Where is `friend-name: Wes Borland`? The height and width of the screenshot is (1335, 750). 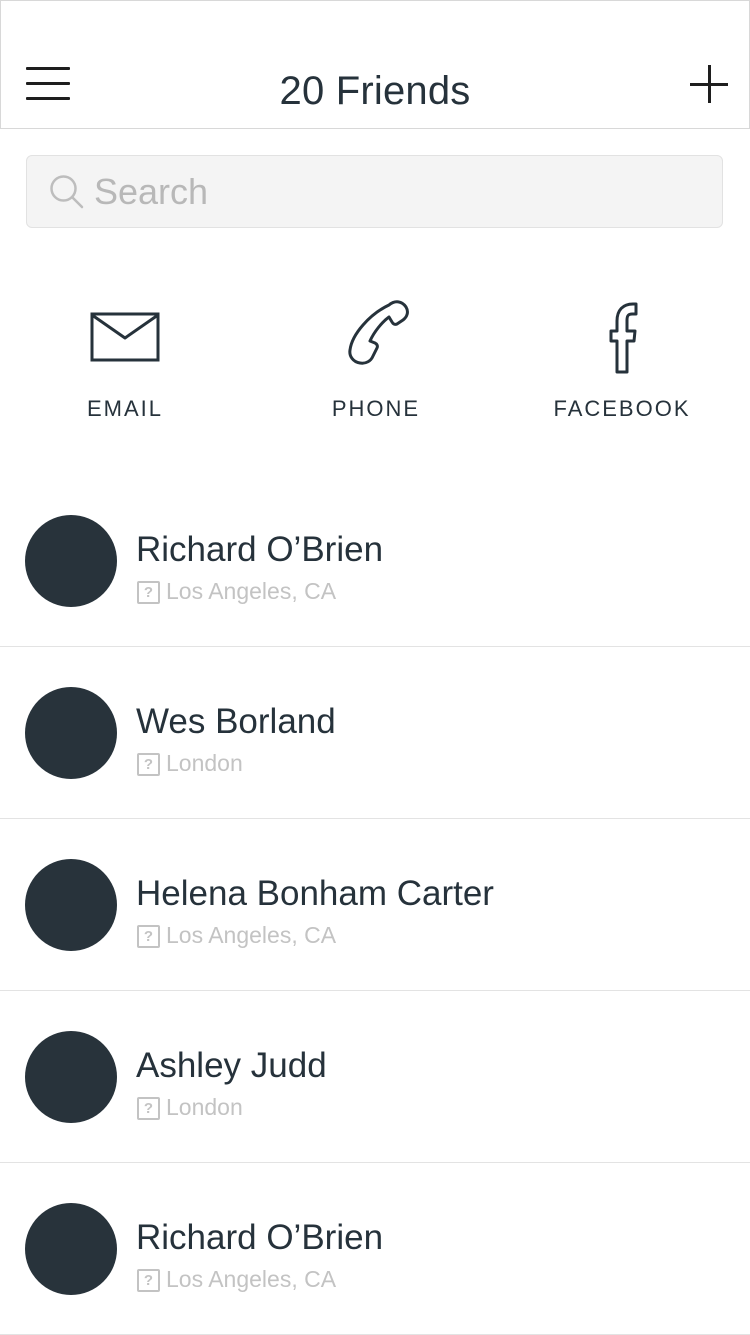 friend-name: Wes Borland is located at coordinates (236, 721).